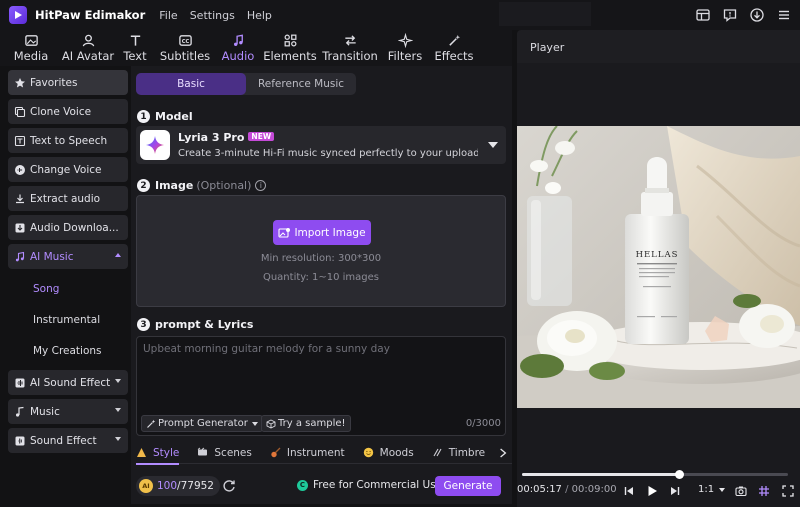 The image size is (800, 507). I want to click on effects-icon, so click(454, 40).